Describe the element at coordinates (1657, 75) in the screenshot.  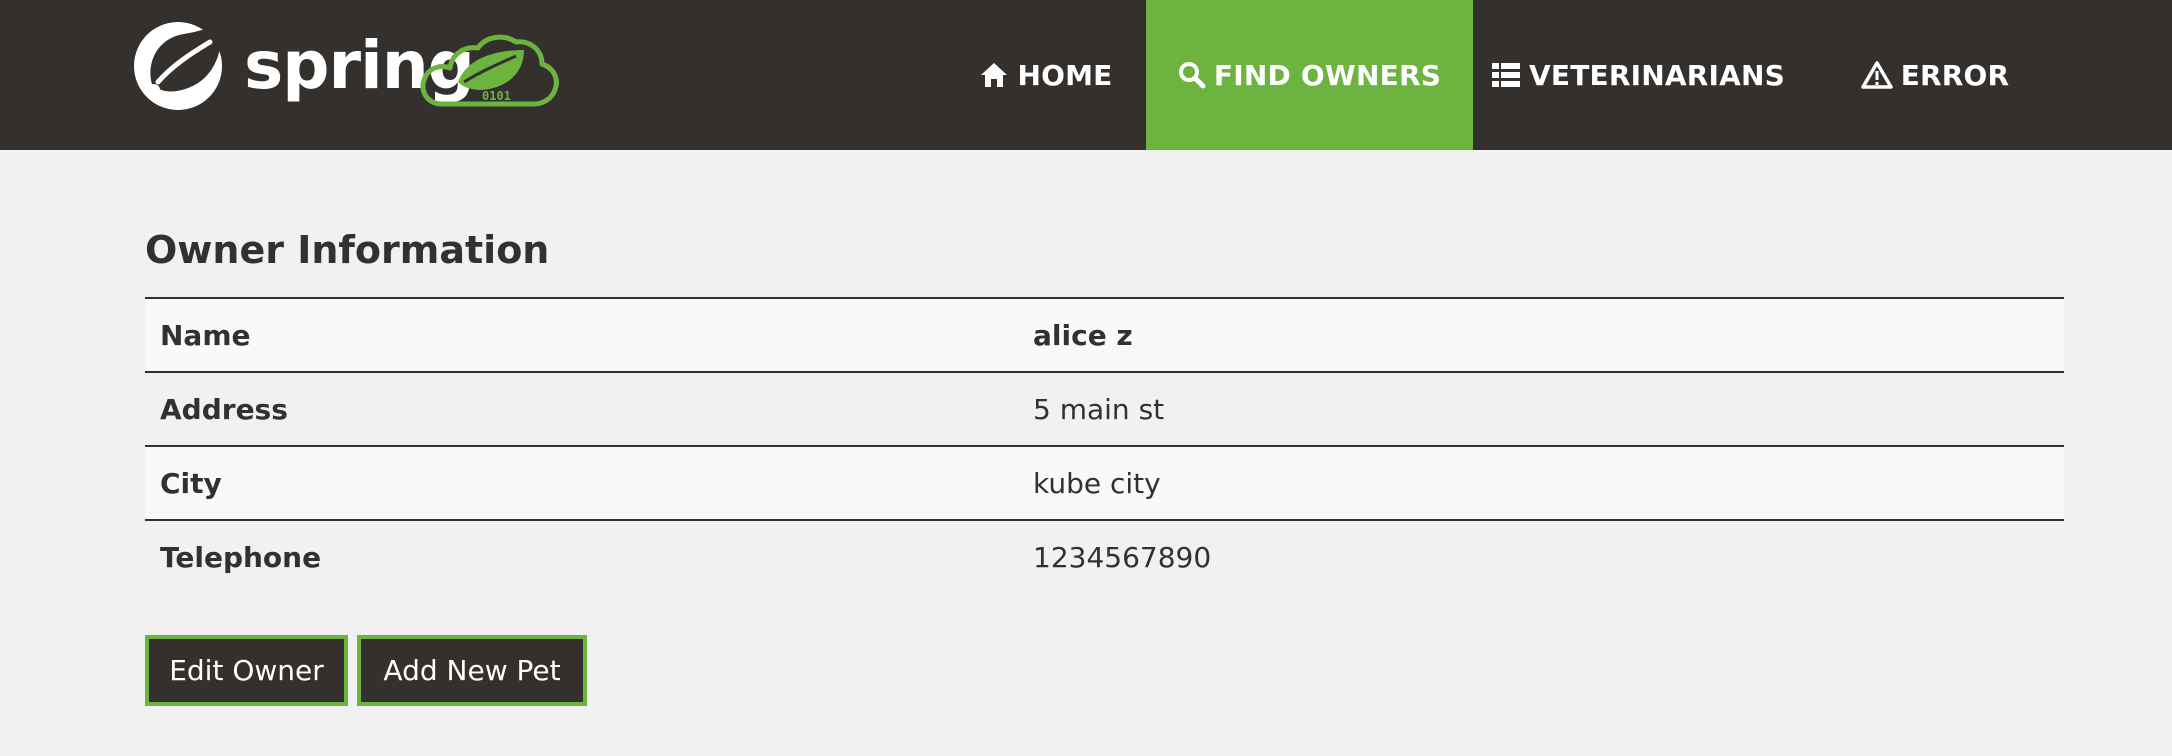
I see `nav-veterinarians-label: VETERINARIANS` at that location.